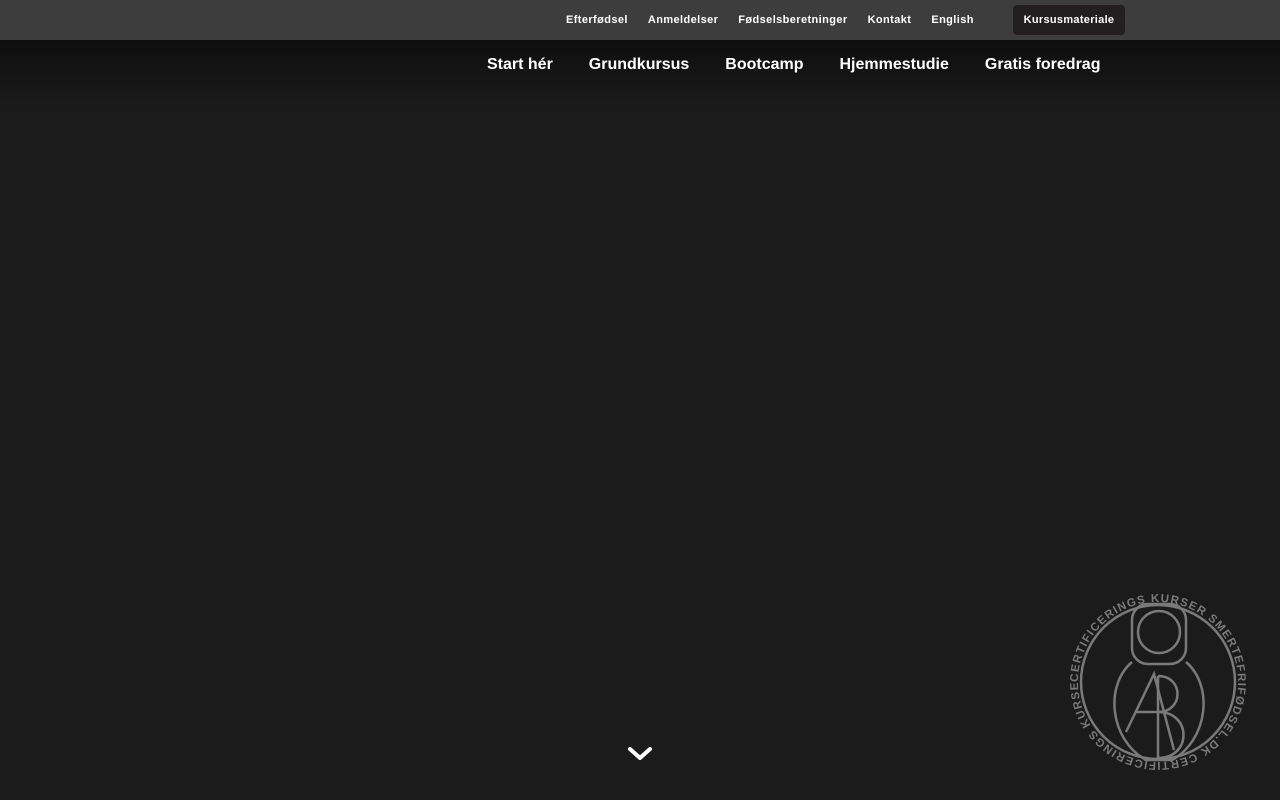  Describe the element at coordinates (639, 65) in the screenshot. I see `main-nav-grundkursus: Grundkursus` at that location.